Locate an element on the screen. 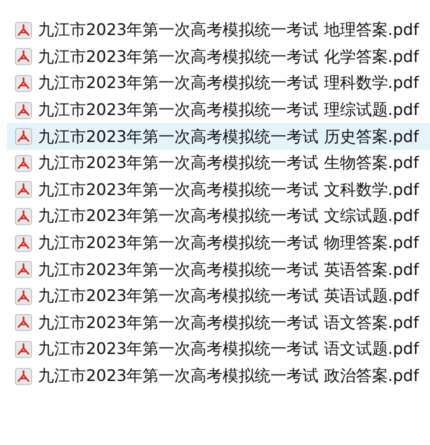  file-row: 九江市2023年第一次高考模拟统一考试 英语答案.pdf is located at coordinates (218, 269).